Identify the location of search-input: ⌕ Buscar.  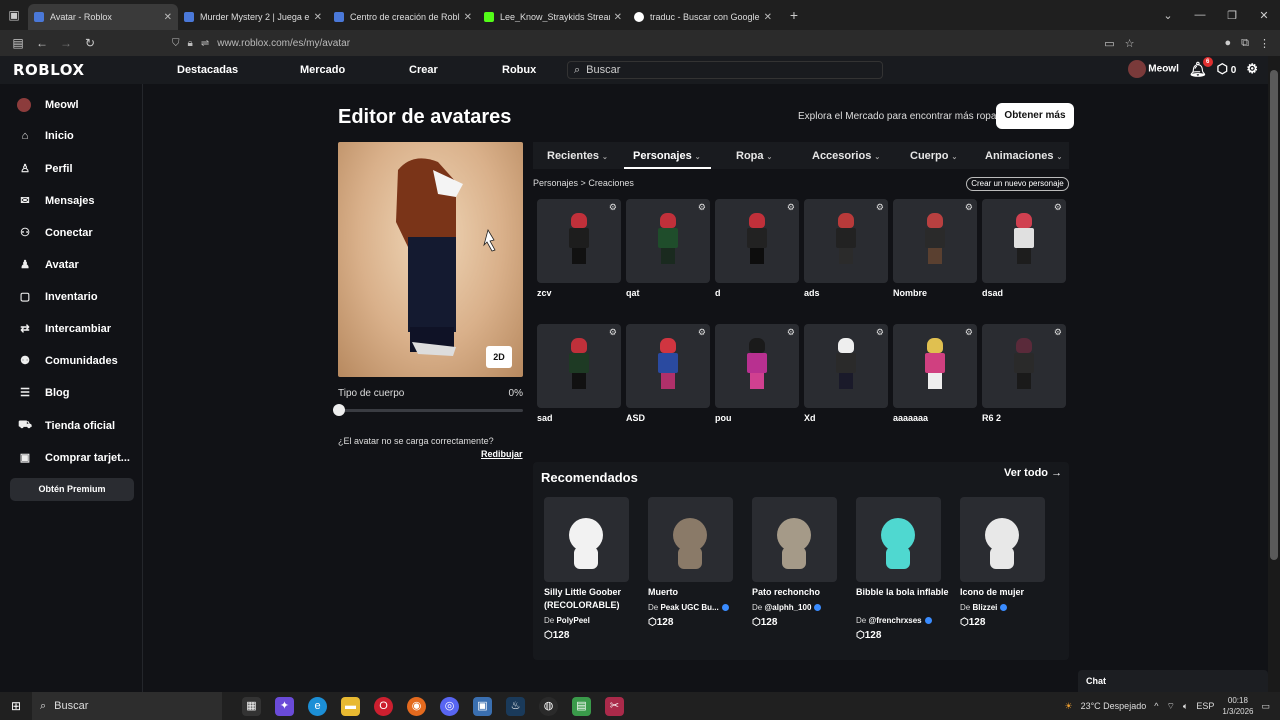
(725, 70).